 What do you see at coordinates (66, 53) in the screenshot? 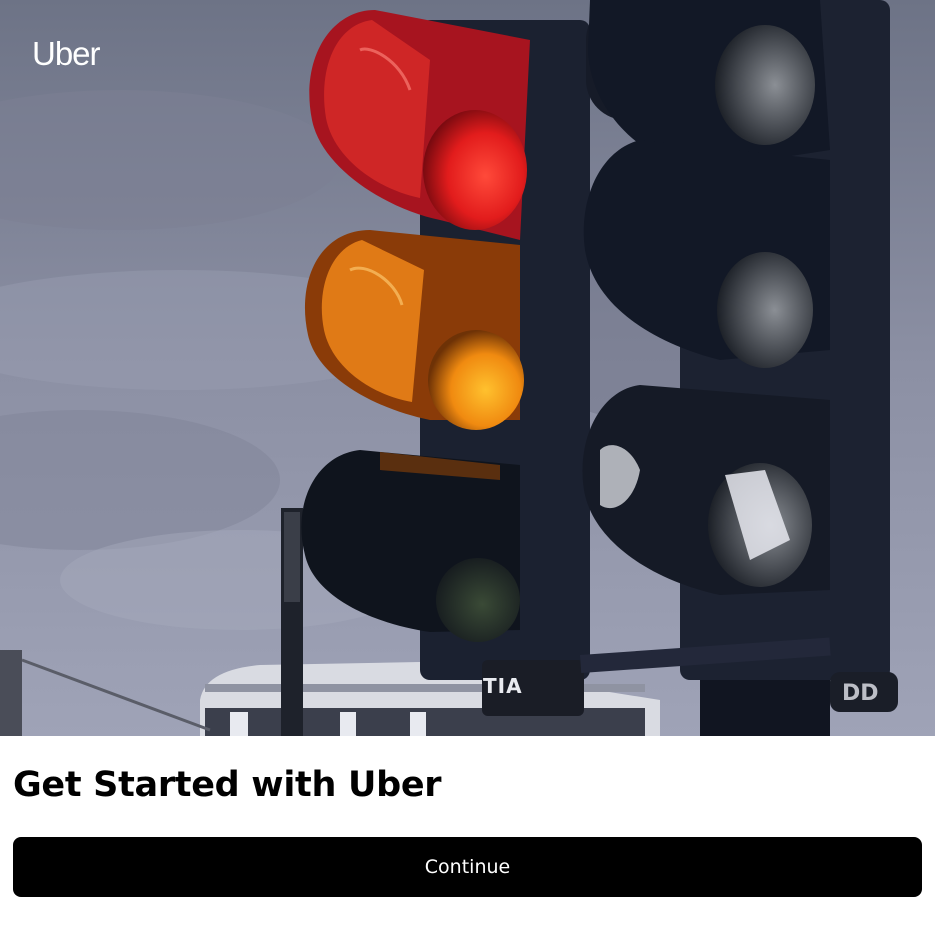
I see `uber-logo: Uber` at bounding box center [66, 53].